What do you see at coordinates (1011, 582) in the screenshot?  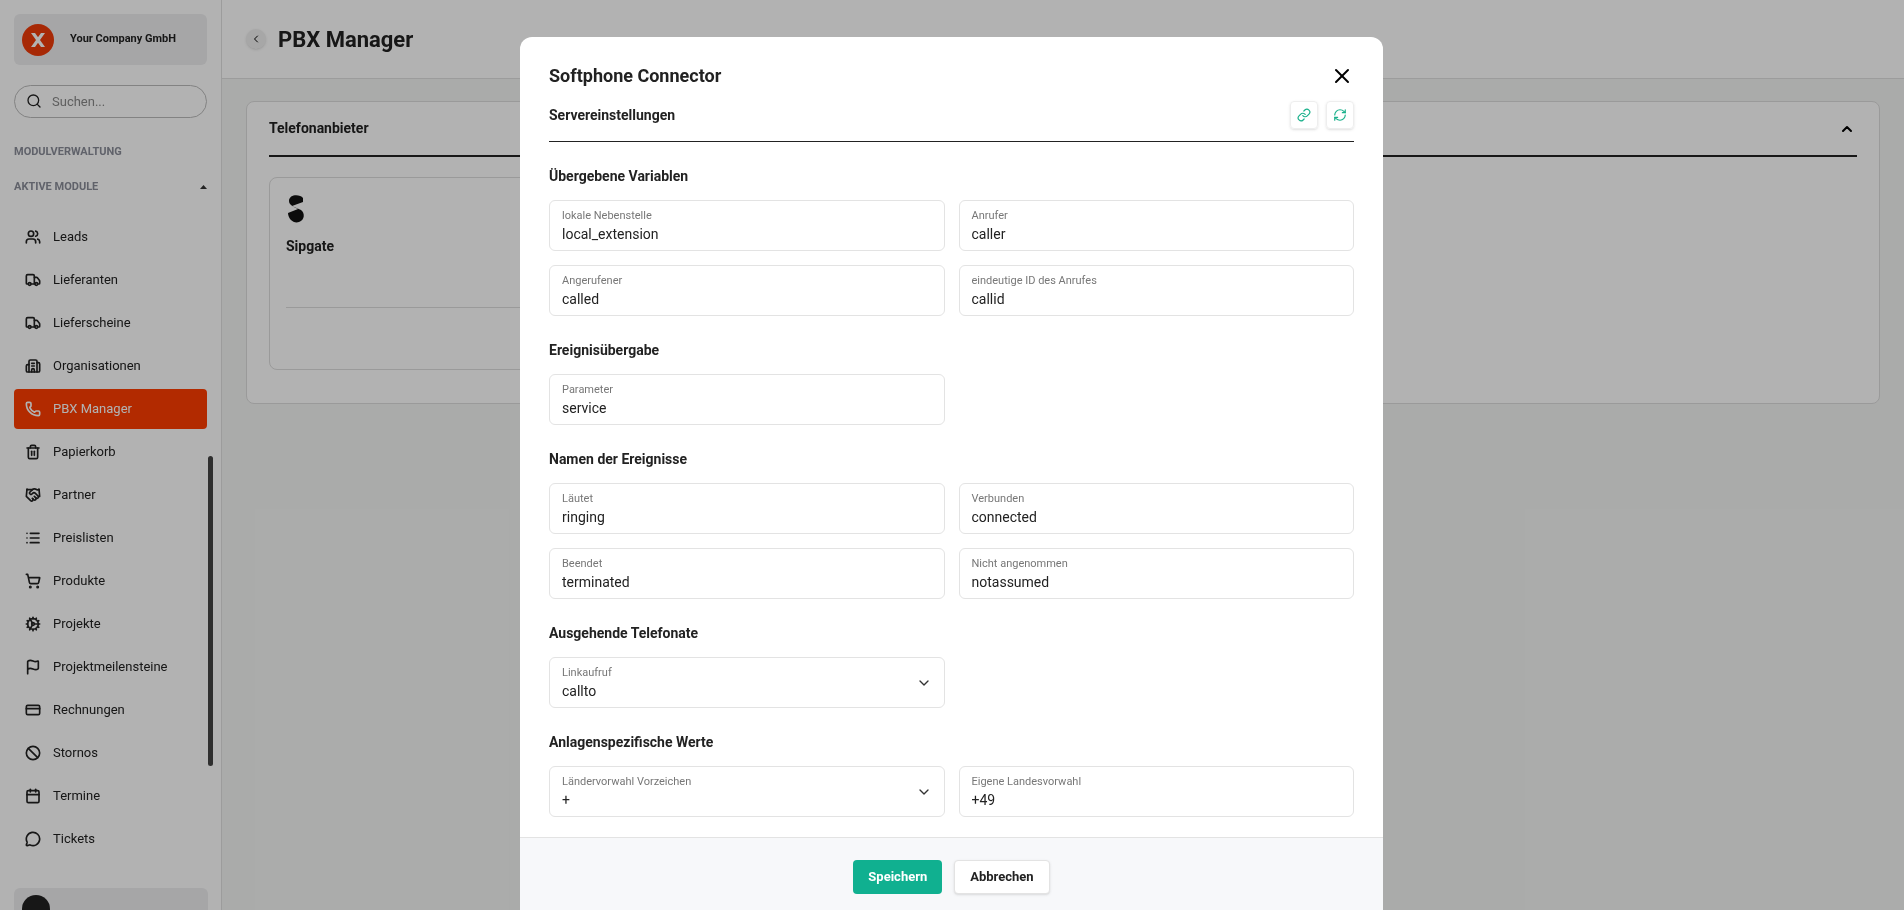 I see `field-value: notassumed` at bounding box center [1011, 582].